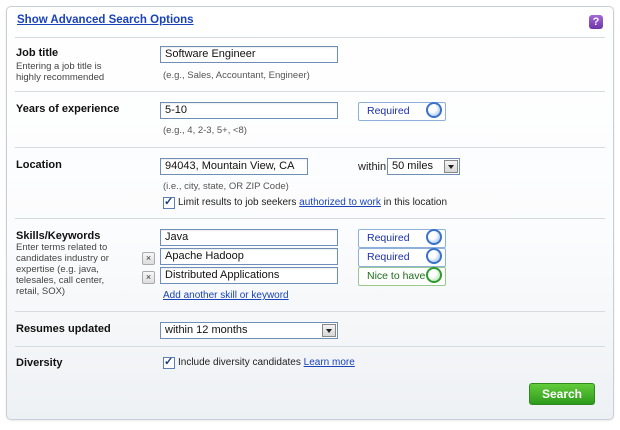 This screenshot has height=430, width=620. What do you see at coordinates (62, 247) in the screenshot?
I see `skills-sublabel: Enter terms related to` at bounding box center [62, 247].